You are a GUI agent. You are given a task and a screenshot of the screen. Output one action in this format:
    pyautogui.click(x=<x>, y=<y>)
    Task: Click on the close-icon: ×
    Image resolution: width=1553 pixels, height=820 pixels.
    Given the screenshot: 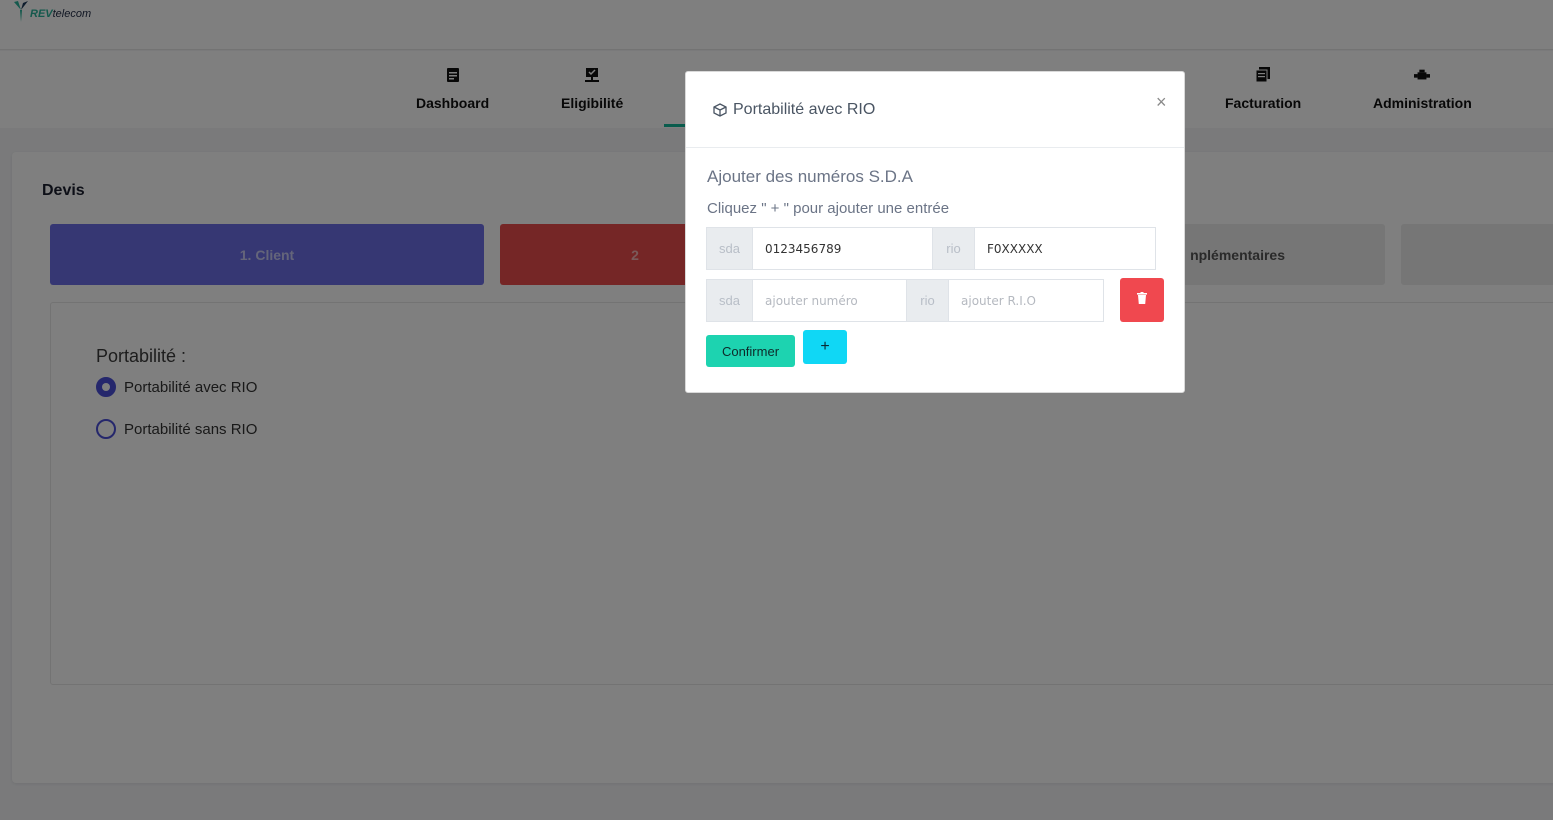 What is the action you would take?
    pyautogui.click(x=1161, y=102)
    